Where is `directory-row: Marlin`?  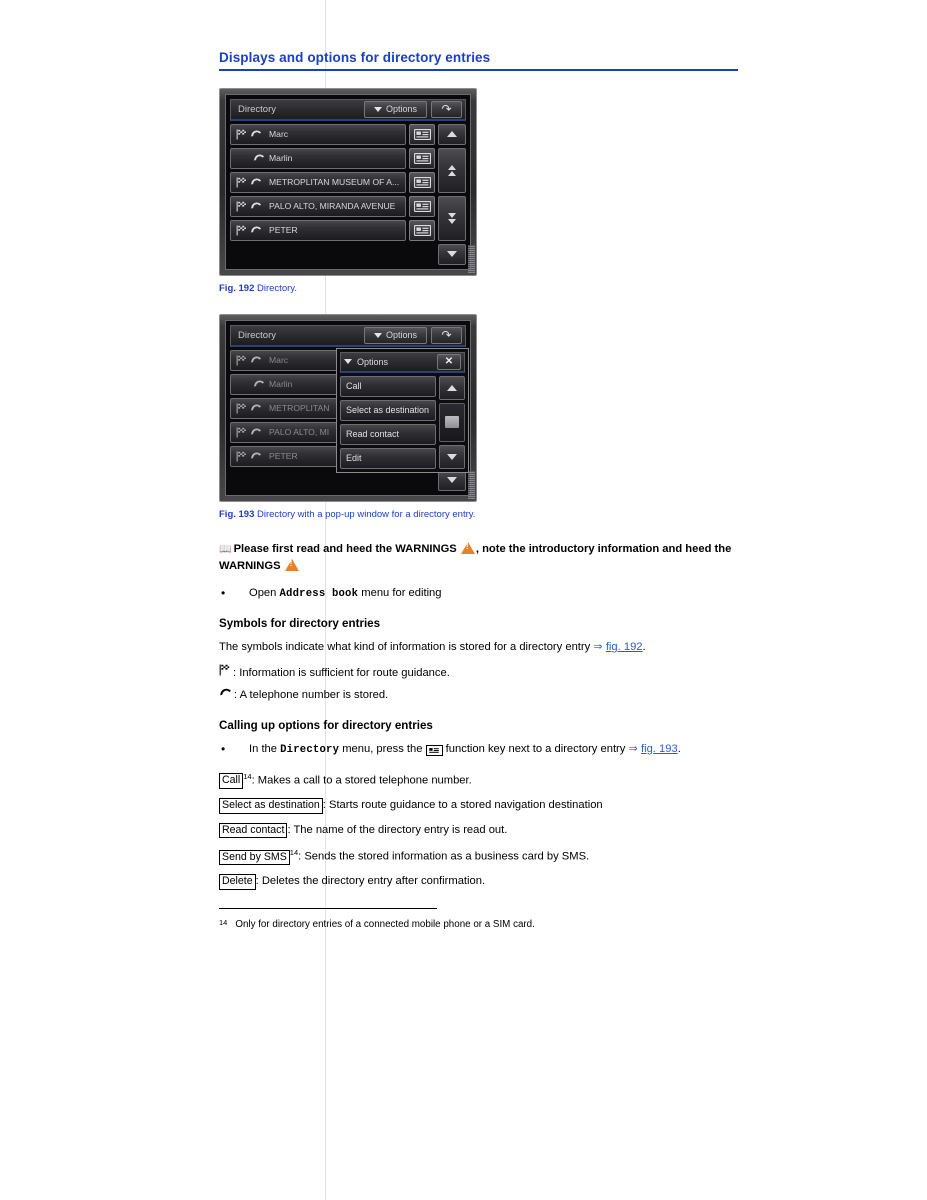
directory-row: Marlin is located at coordinates (332, 158).